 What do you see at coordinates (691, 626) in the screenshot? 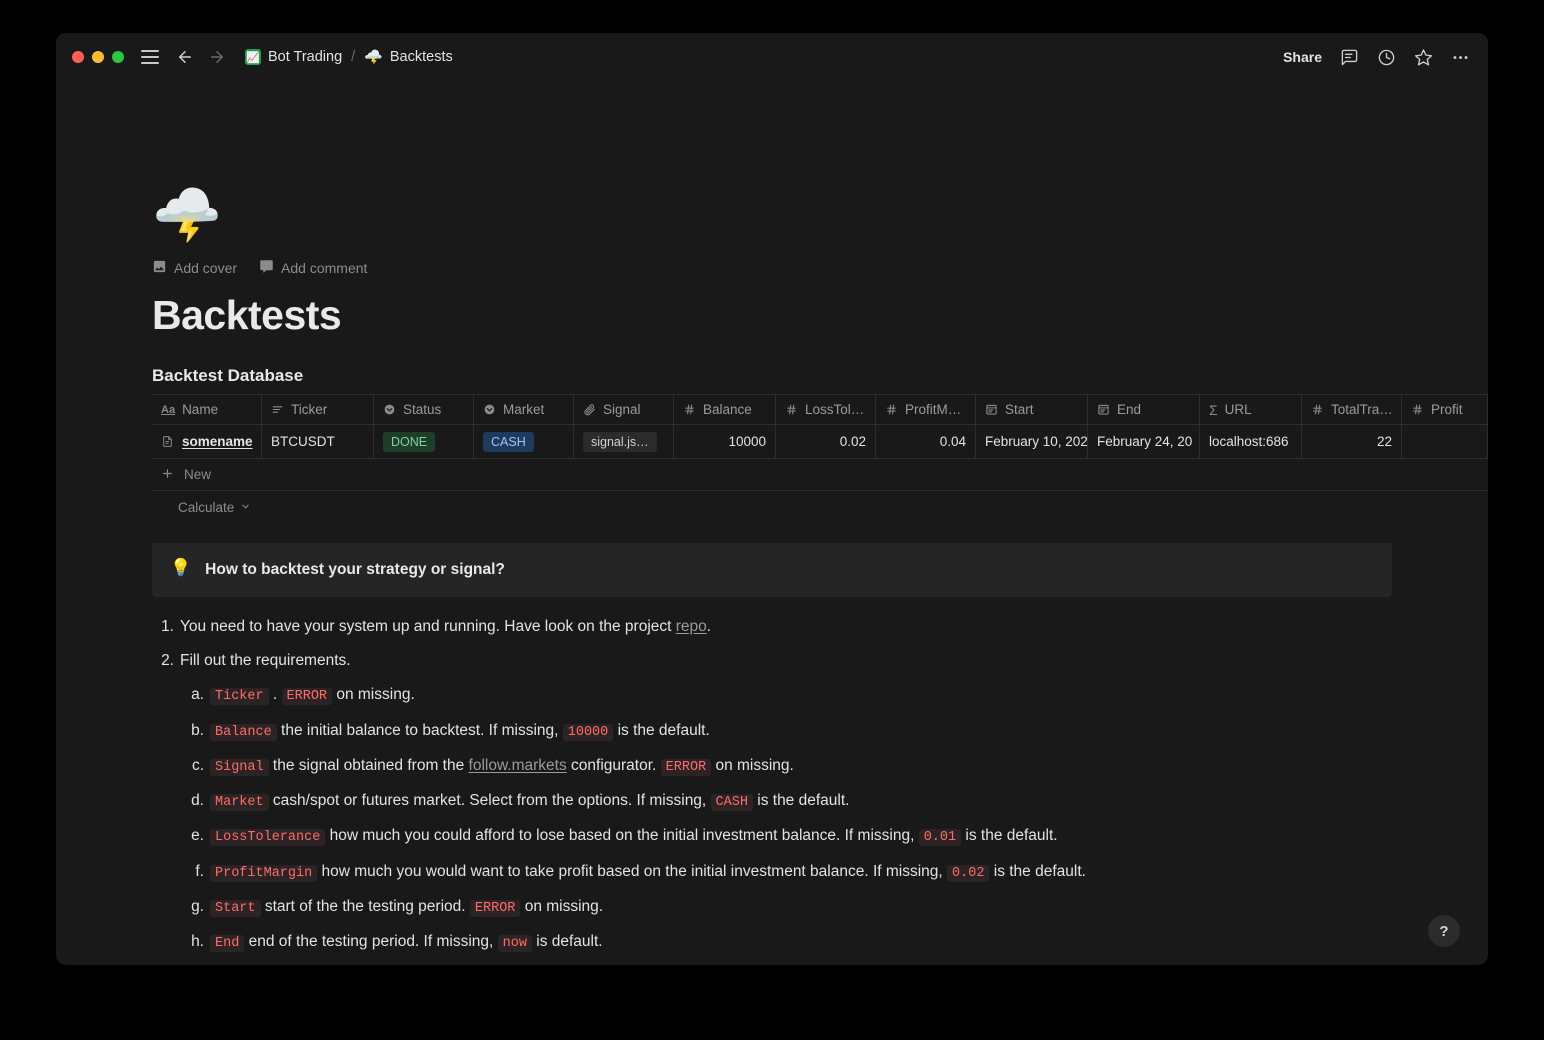
I see `inline-link: repo` at bounding box center [691, 626].